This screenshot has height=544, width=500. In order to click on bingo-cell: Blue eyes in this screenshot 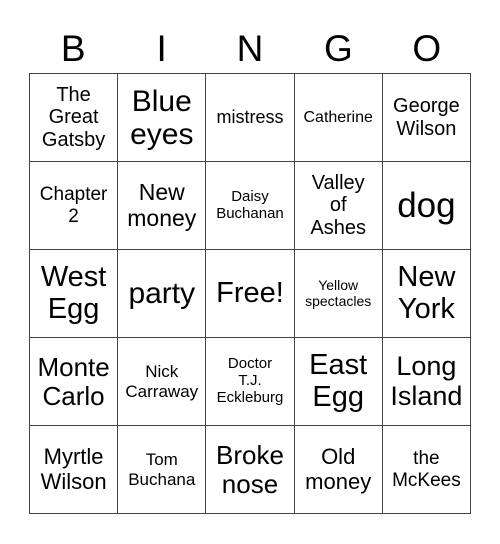, I will do `click(162, 118)`.